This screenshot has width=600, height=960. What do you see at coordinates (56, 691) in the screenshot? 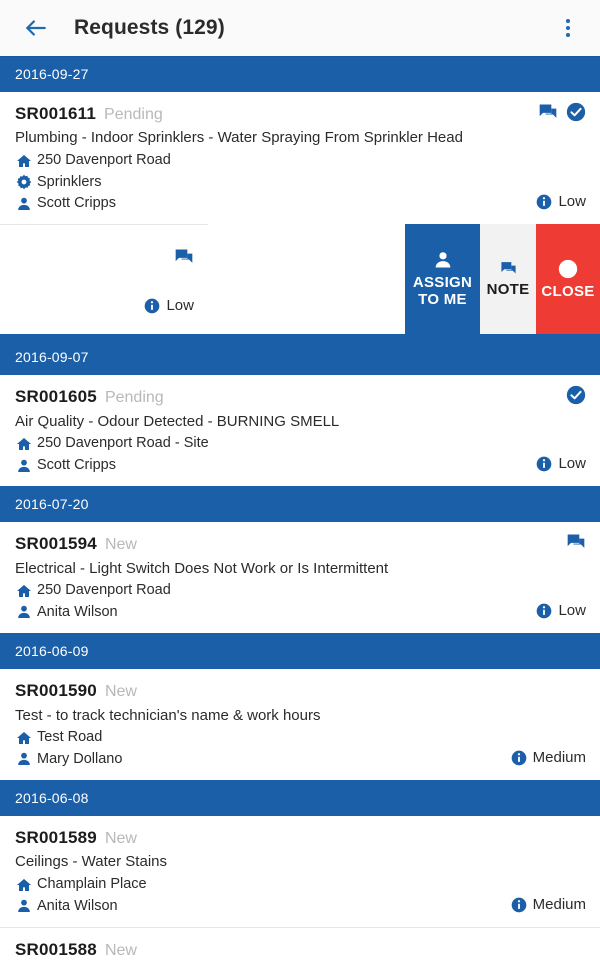
I see `request-id: SR001590` at bounding box center [56, 691].